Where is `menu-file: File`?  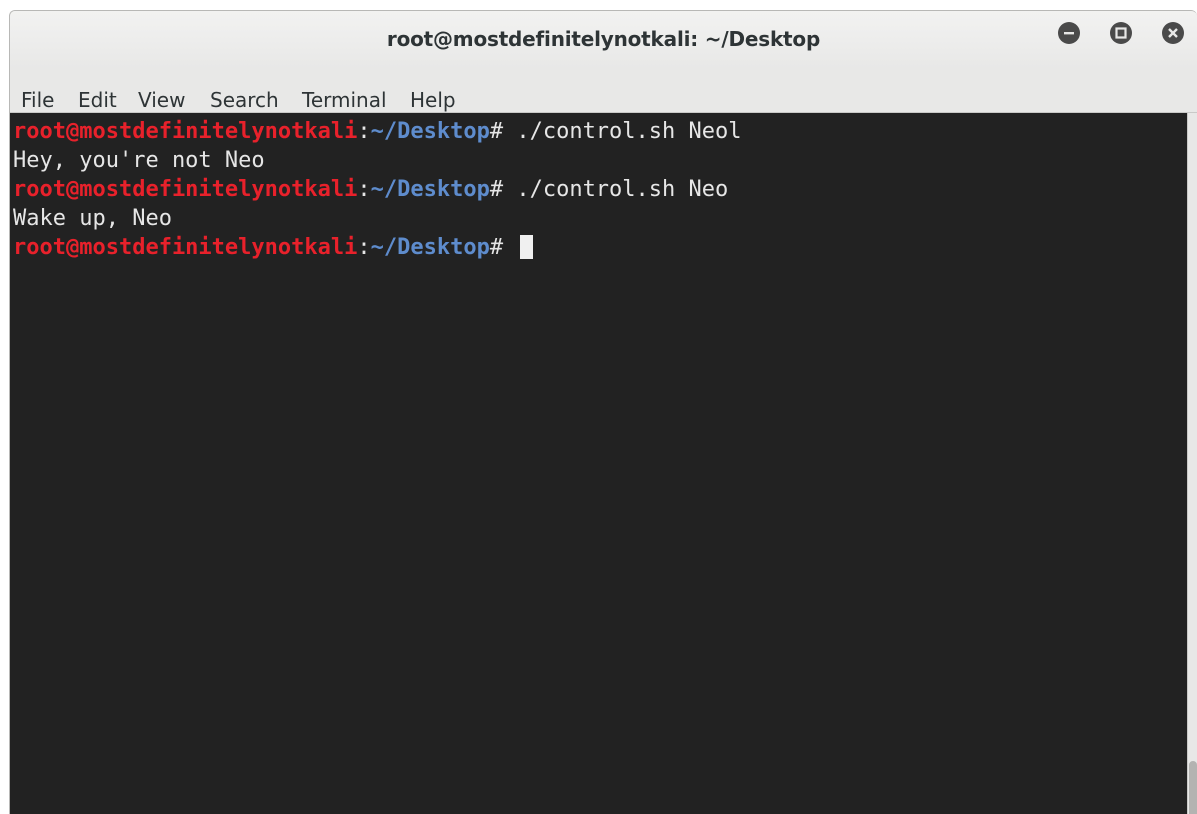
menu-file: File is located at coordinates (37, 100).